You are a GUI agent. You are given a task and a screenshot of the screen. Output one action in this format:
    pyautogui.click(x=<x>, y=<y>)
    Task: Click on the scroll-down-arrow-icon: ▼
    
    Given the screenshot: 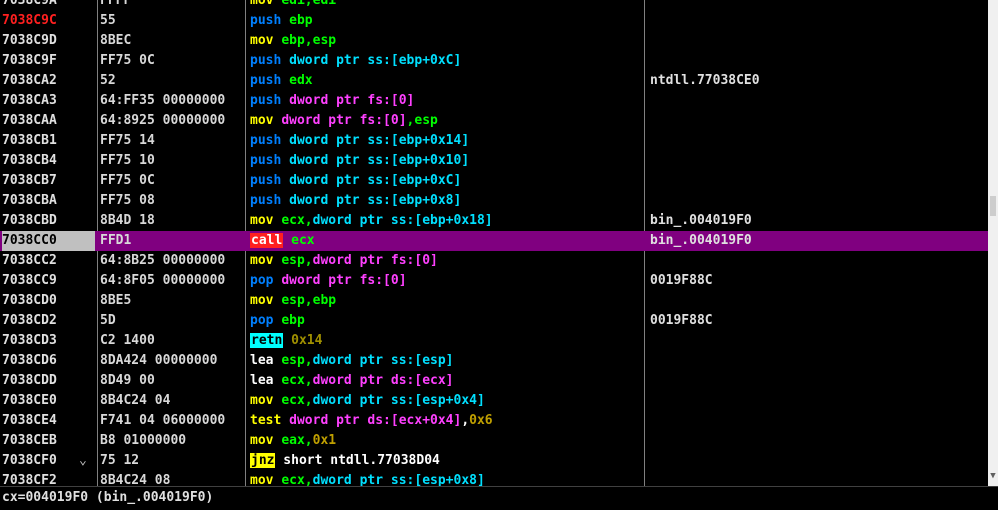 What is the action you would take?
    pyautogui.click(x=993, y=476)
    